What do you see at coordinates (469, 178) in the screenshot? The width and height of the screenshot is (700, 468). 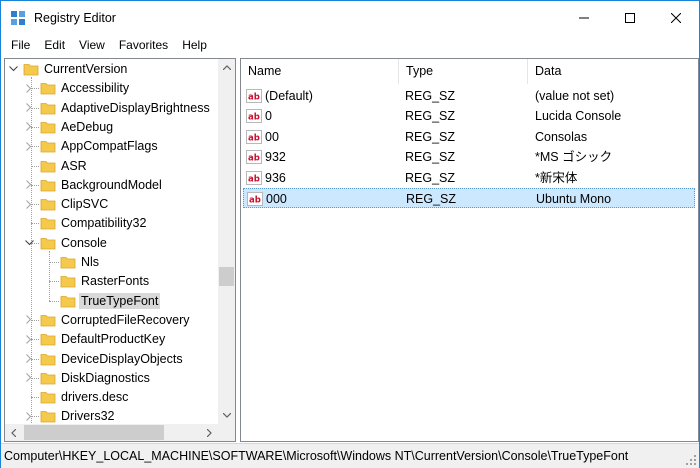 I see `value-row: ab 936 REG_SZ *新宋体` at bounding box center [469, 178].